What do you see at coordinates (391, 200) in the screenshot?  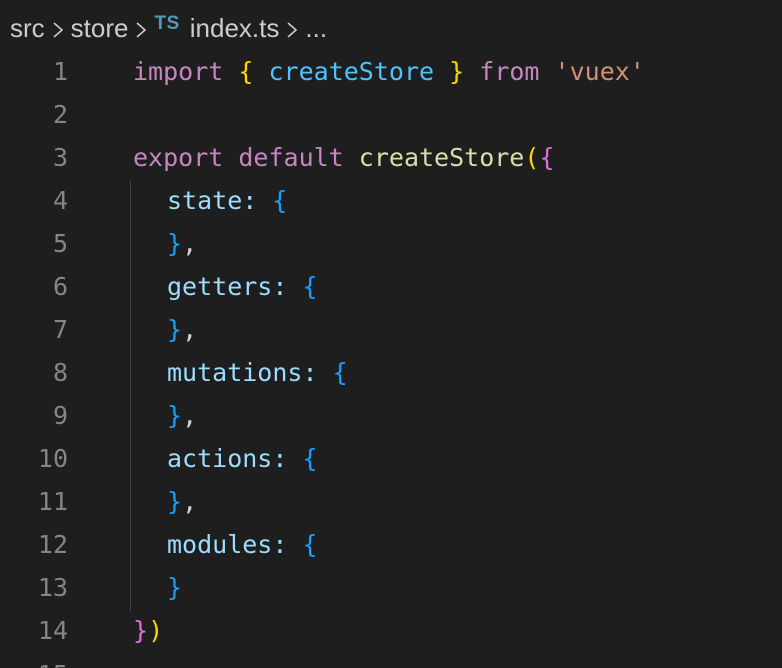 I see `code-line: 4 state: {` at bounding box center [391, 200].